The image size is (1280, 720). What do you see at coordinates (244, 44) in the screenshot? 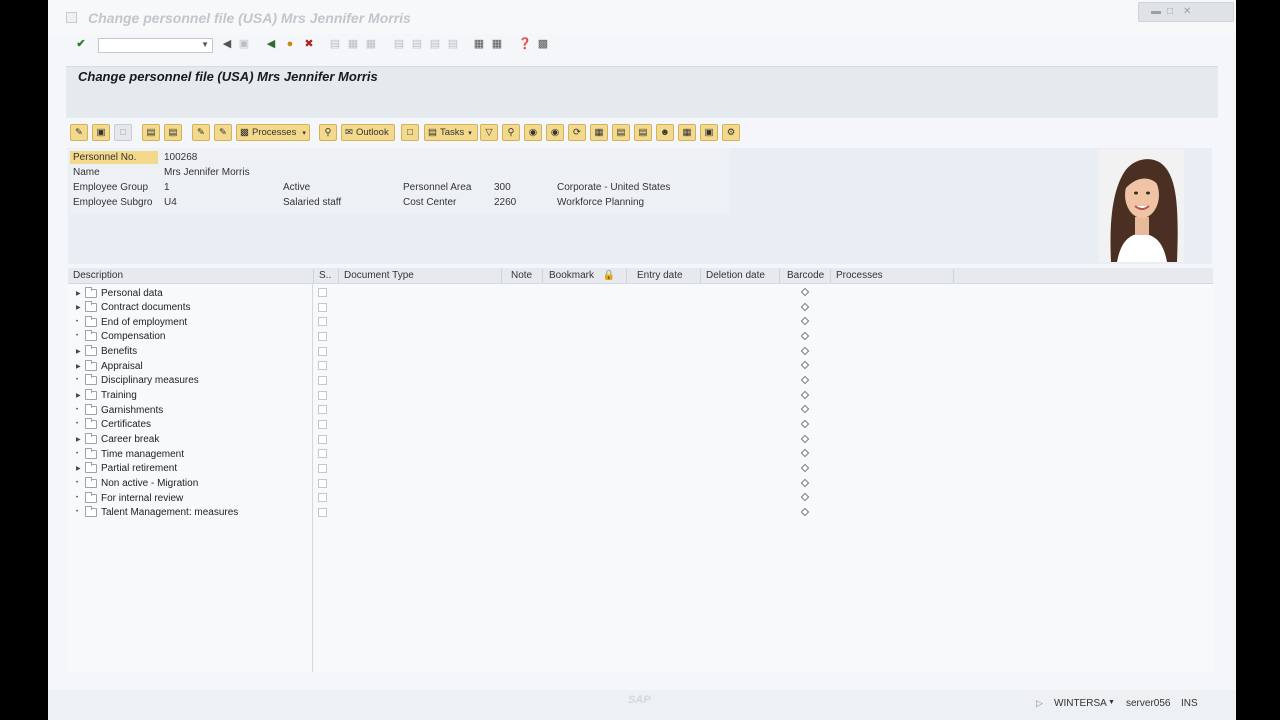
I see `save-icon: ▣` at bounding box center [244, 44].